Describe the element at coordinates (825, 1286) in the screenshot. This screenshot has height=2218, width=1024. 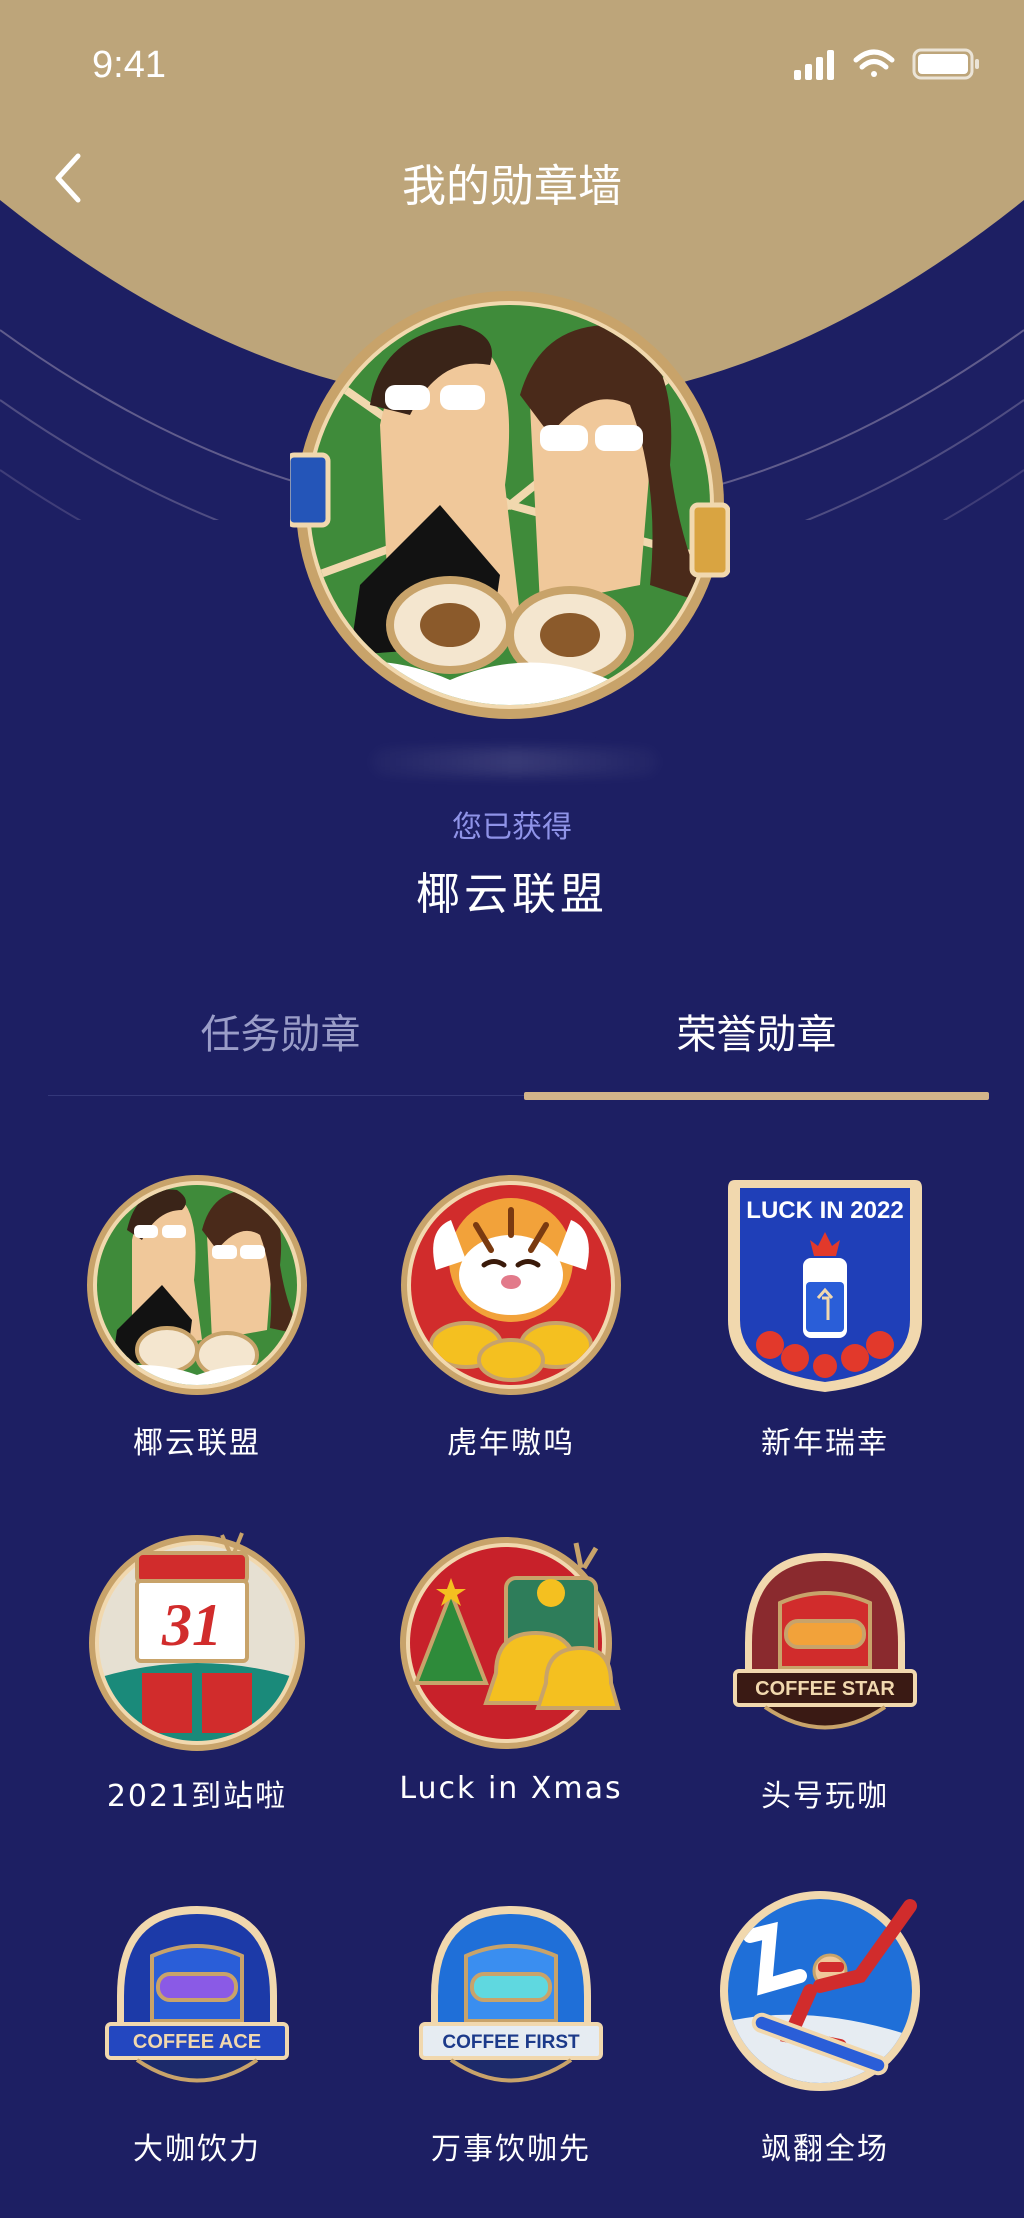
I see `luck-in-2022-badge-icon: LUCK IN 2022` at that location.